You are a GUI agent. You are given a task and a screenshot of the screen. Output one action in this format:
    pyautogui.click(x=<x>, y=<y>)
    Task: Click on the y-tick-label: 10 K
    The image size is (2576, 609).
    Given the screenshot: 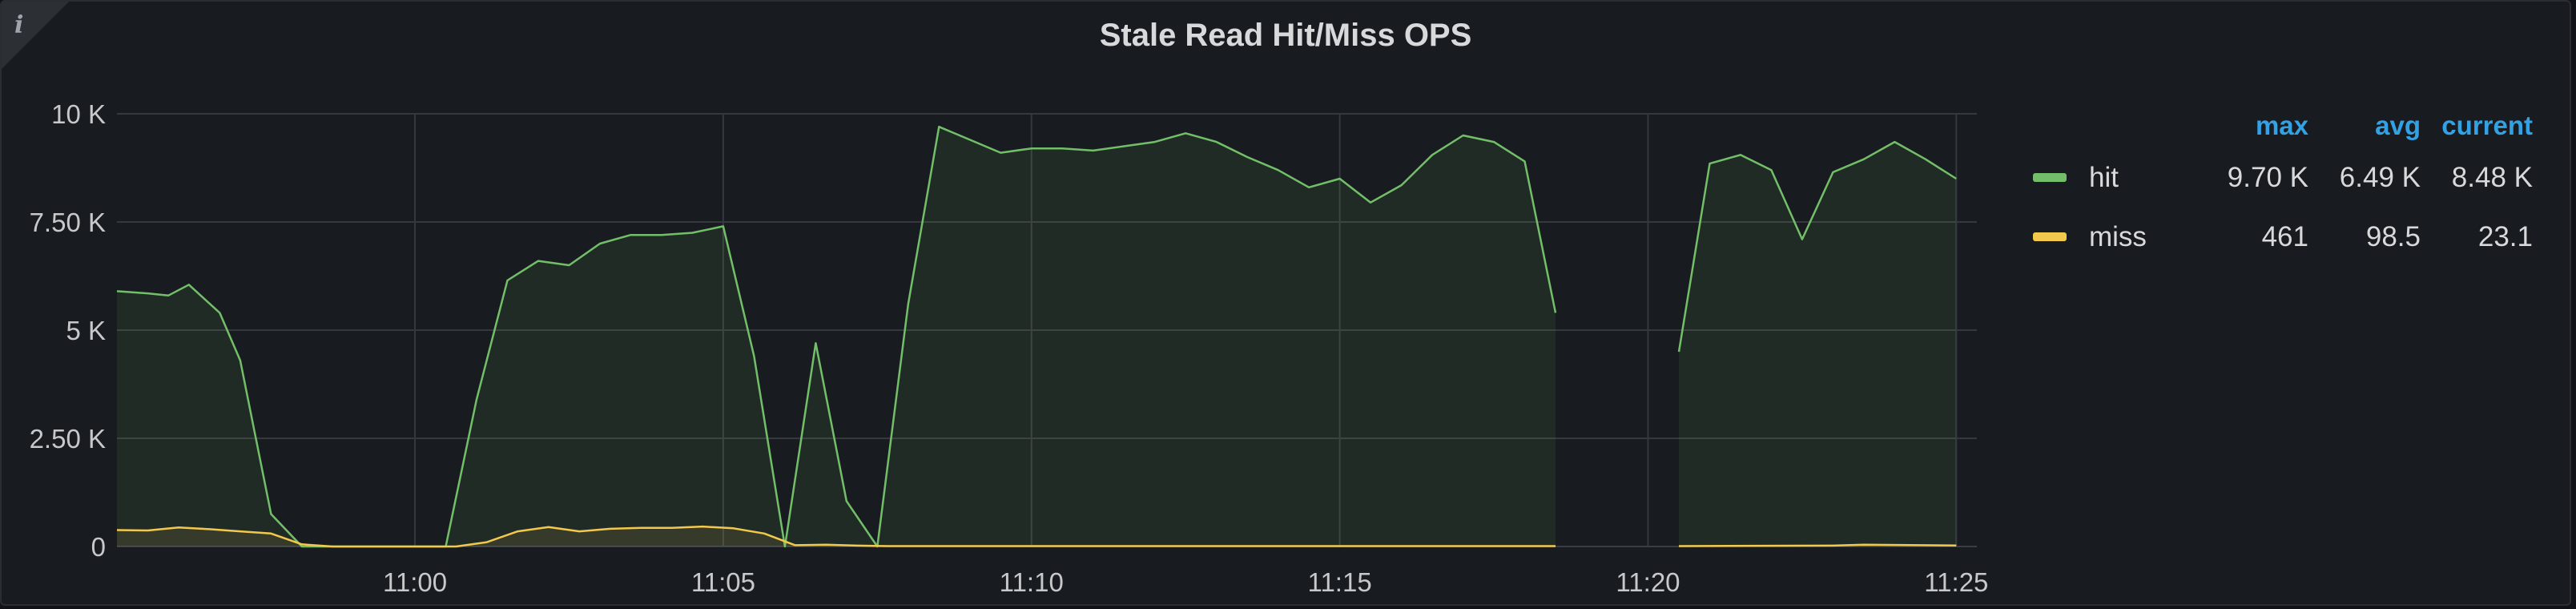 What is the action you would take?
    pyautogui.click(x=79, y=114)
    